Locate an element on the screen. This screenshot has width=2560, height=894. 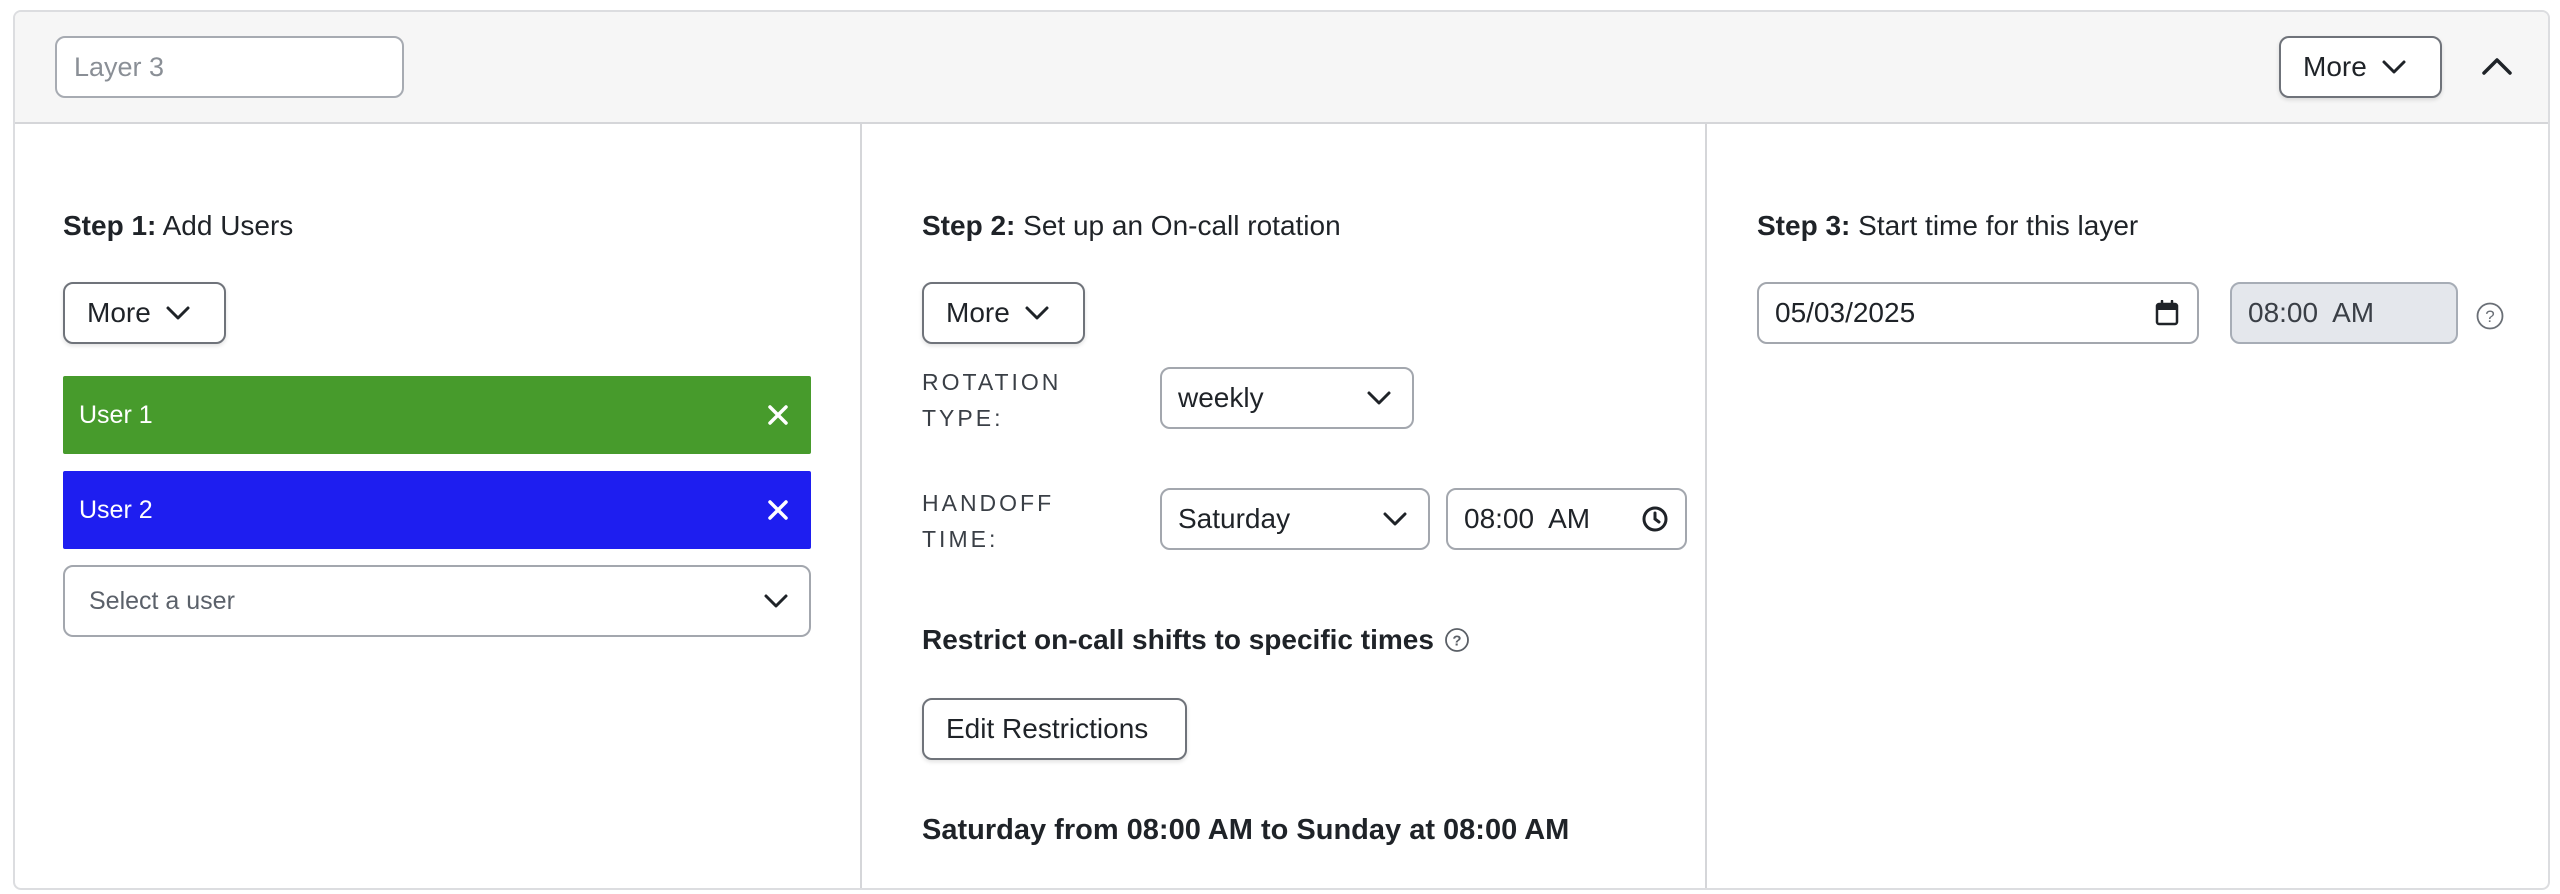
header-more-button: More is located at coordinates (2360, 67).